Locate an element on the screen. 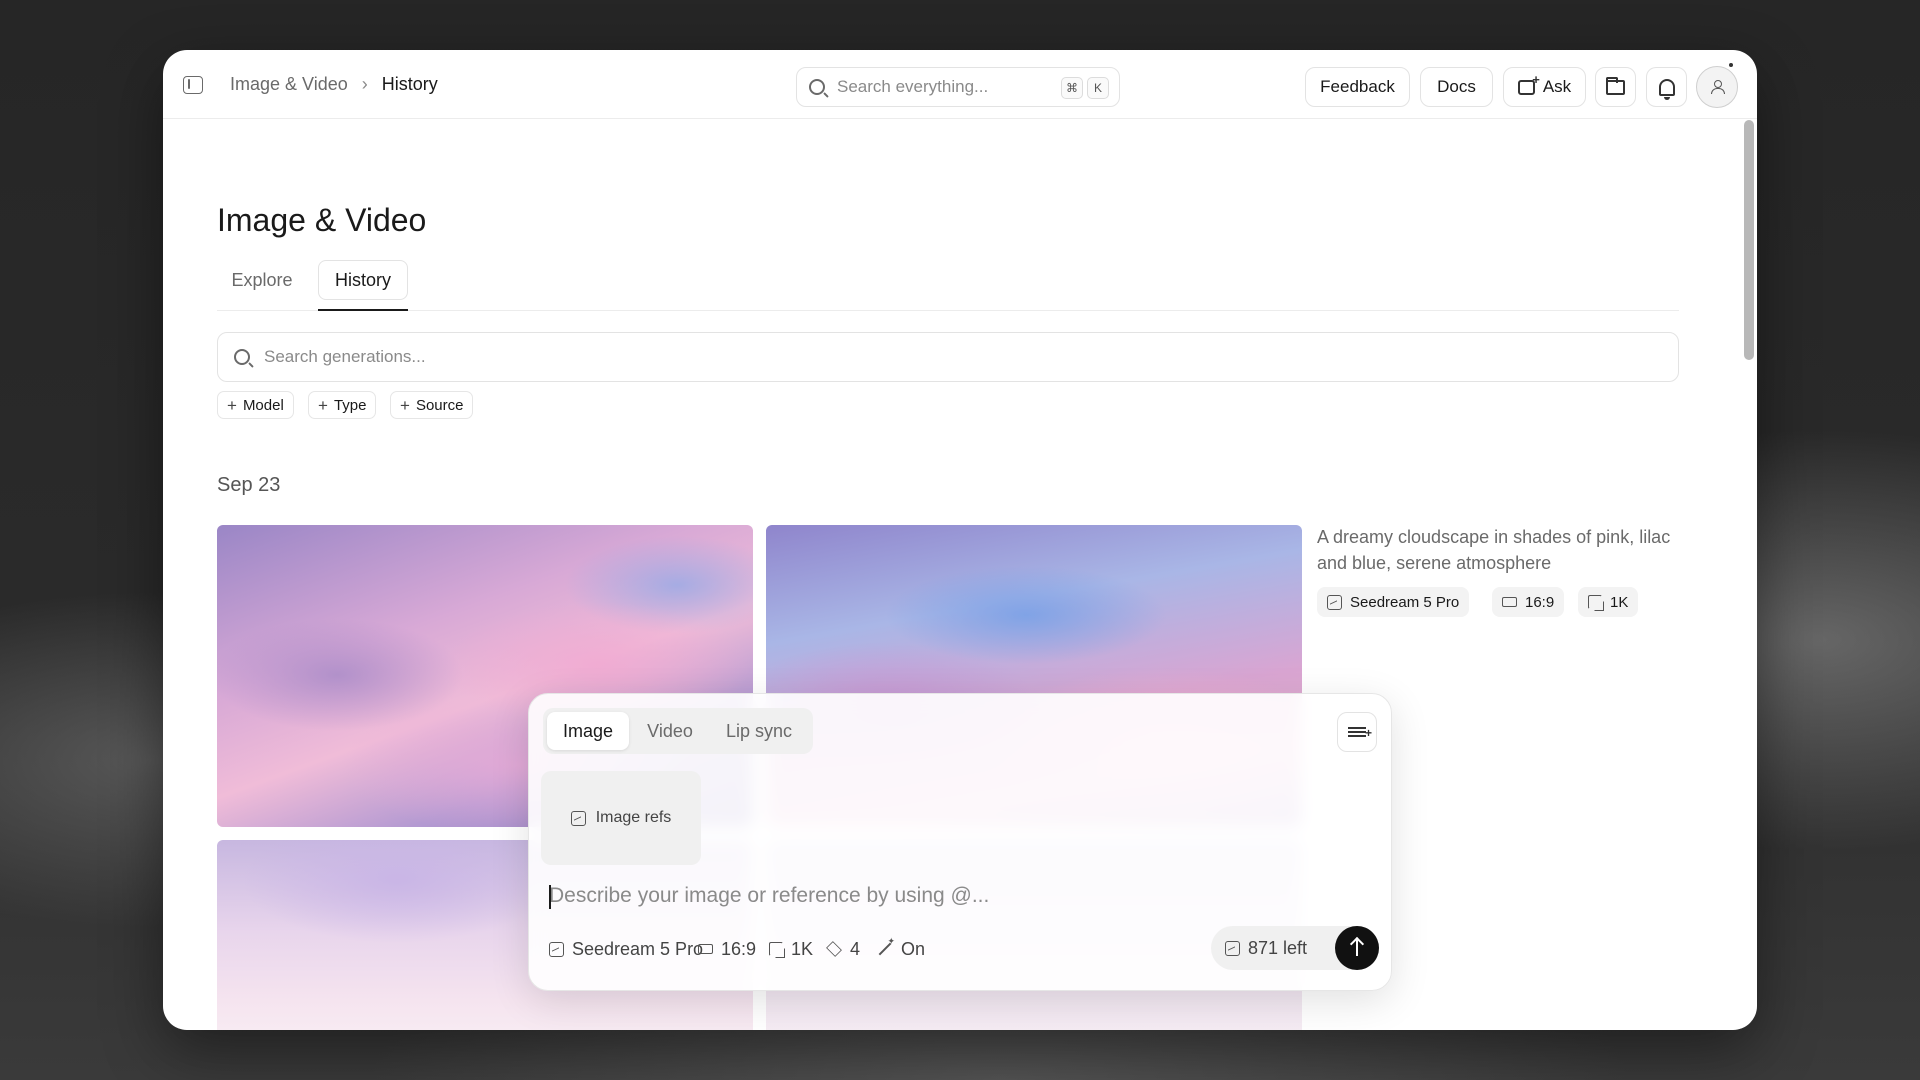 This screenshot has width=1920, height=1080. filter-model-button: + Model is located at coordinates (255, 405).